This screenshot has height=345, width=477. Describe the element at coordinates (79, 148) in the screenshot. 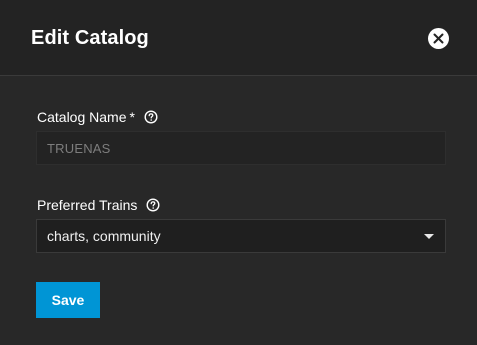

I see `catalog-name-value: TRUENAS` at that location.